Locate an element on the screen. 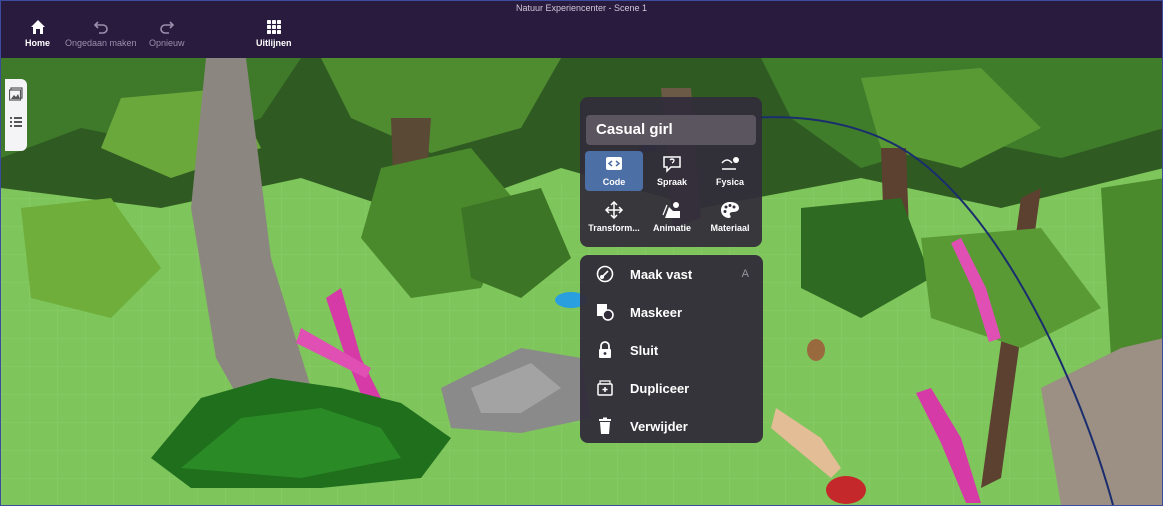 This screenshot has width=1163, height=506. align-button: Uitlijnen is located at coordinates (274, 33).